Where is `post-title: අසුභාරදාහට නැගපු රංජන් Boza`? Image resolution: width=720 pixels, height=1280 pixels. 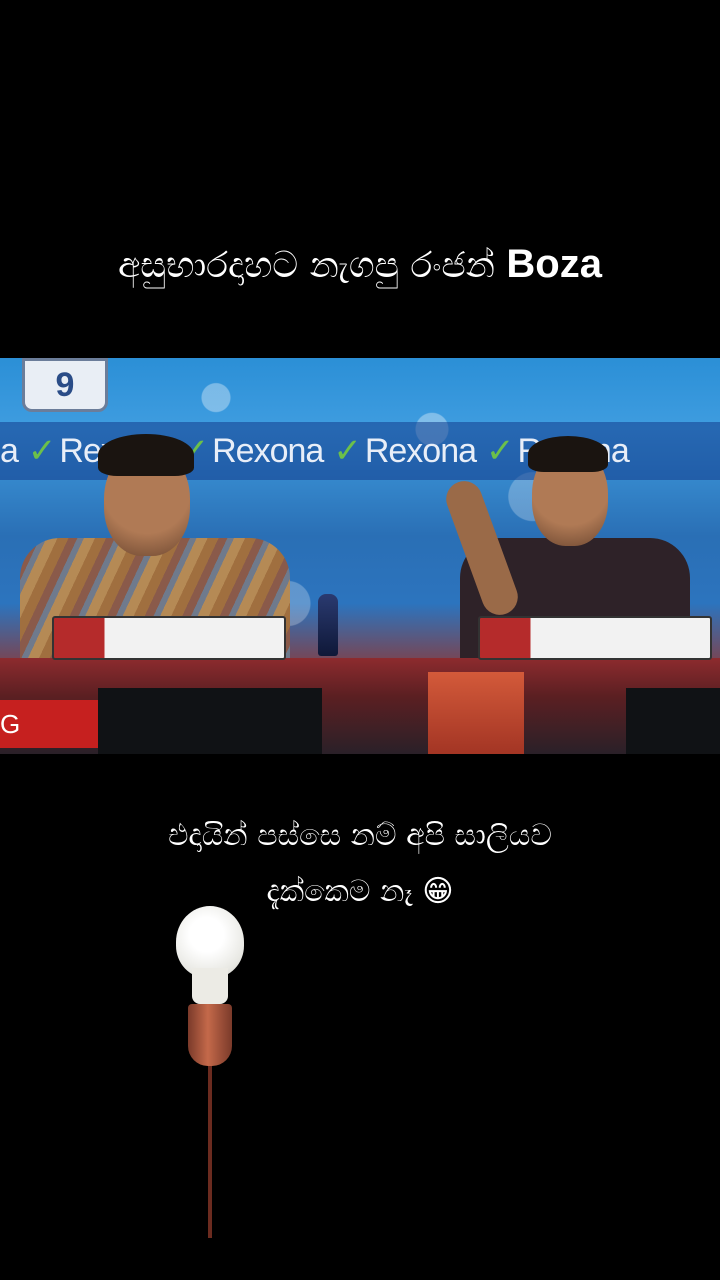 post-title: අසුභාරදාහට නැගපු රංජන් Boza is located at coordinates (360, 265).